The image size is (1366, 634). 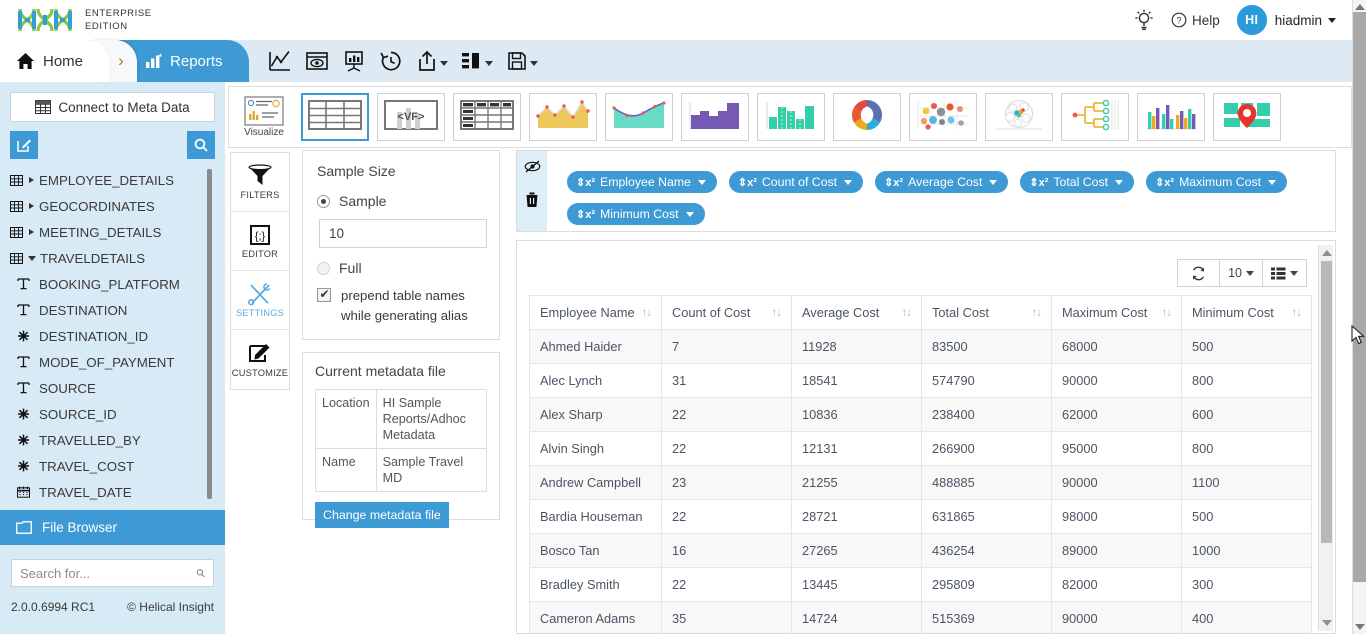 What do you see at coordinates (1360, 7) in the screenshot?
I see `page-scroll-up-icon` at bounding box center [1360, 7].